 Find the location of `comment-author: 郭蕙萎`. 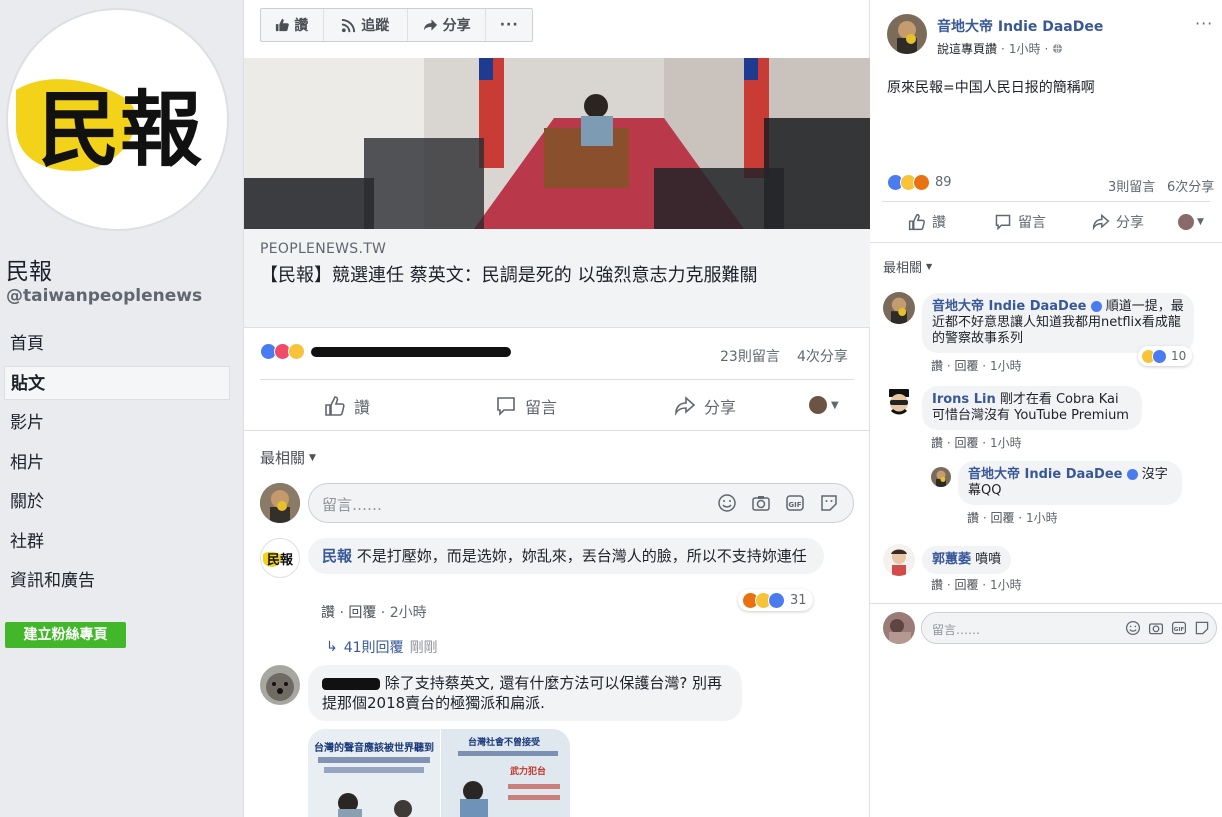

comment-author: 郭蕙萎 is located at coordinates (951, 559).